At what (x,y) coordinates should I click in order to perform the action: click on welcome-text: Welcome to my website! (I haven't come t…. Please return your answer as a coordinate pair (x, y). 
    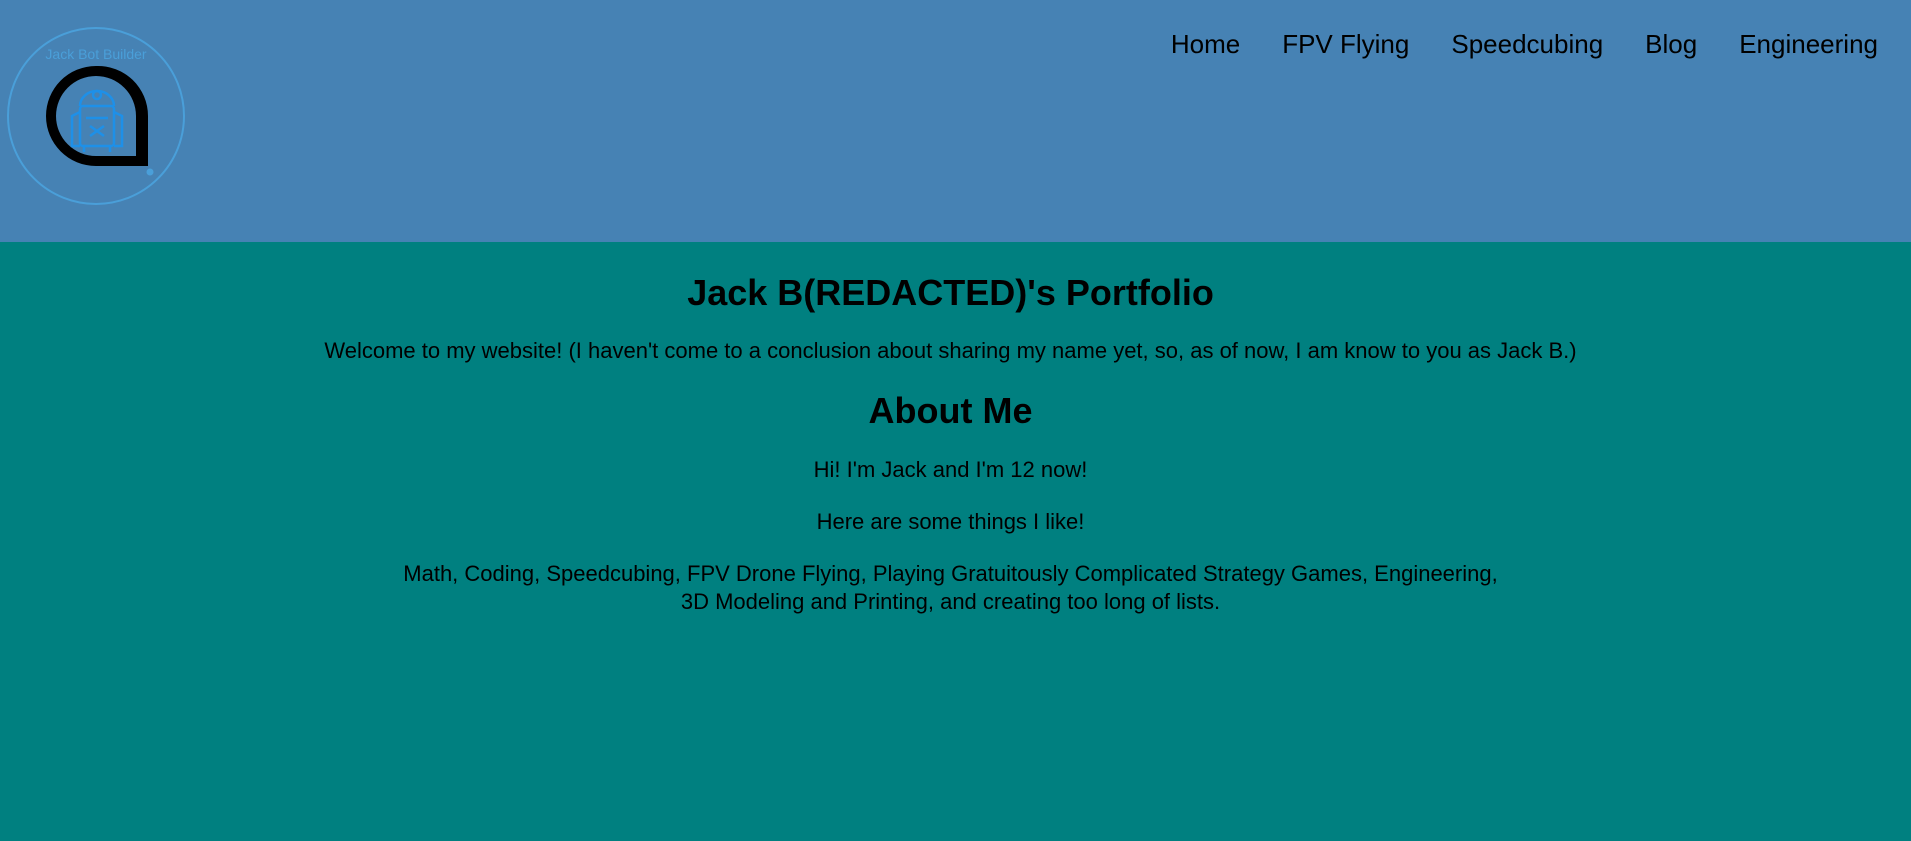
    Looking at the image, I should click on (950, 350).